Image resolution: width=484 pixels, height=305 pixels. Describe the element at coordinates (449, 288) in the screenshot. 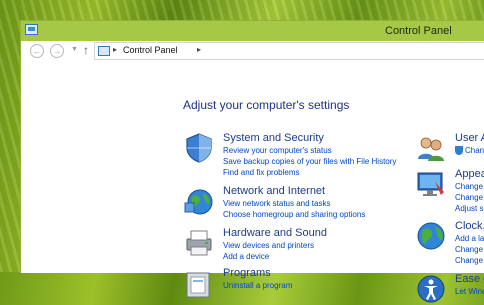

I see `category-ease-of-access: Ease o Let Wind` at that location.